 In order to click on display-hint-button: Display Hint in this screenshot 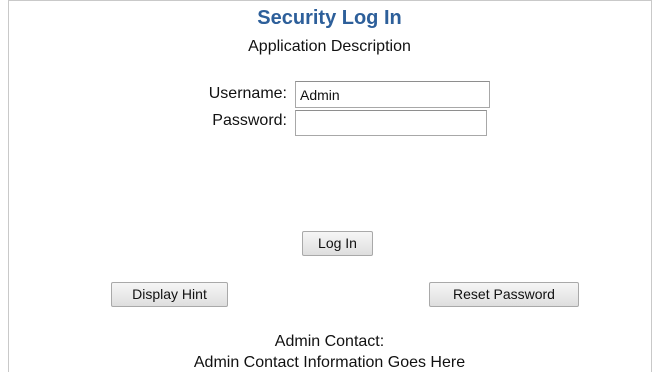, I will do `click(169, 294)`.